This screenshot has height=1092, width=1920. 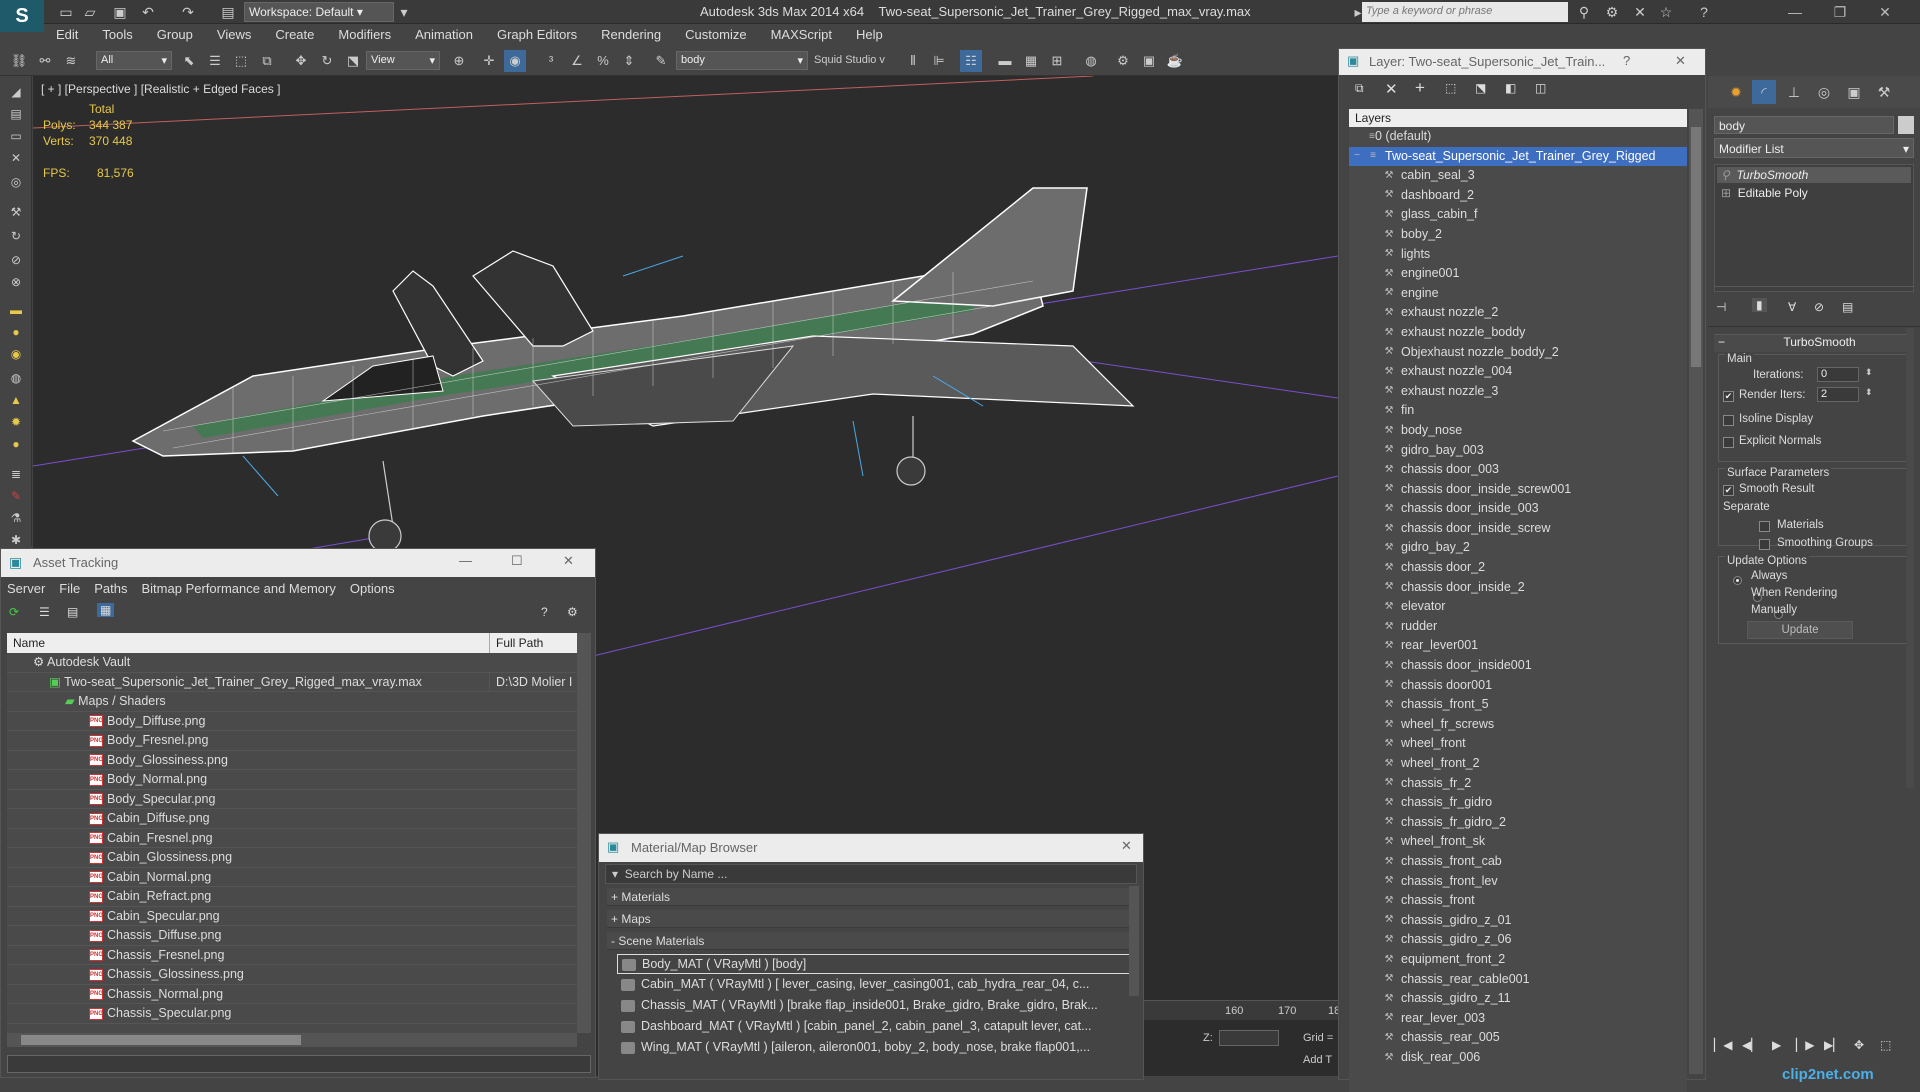 I want to click on table-row: PNG Cabin_Normal.png, so click(x=292, y=877).